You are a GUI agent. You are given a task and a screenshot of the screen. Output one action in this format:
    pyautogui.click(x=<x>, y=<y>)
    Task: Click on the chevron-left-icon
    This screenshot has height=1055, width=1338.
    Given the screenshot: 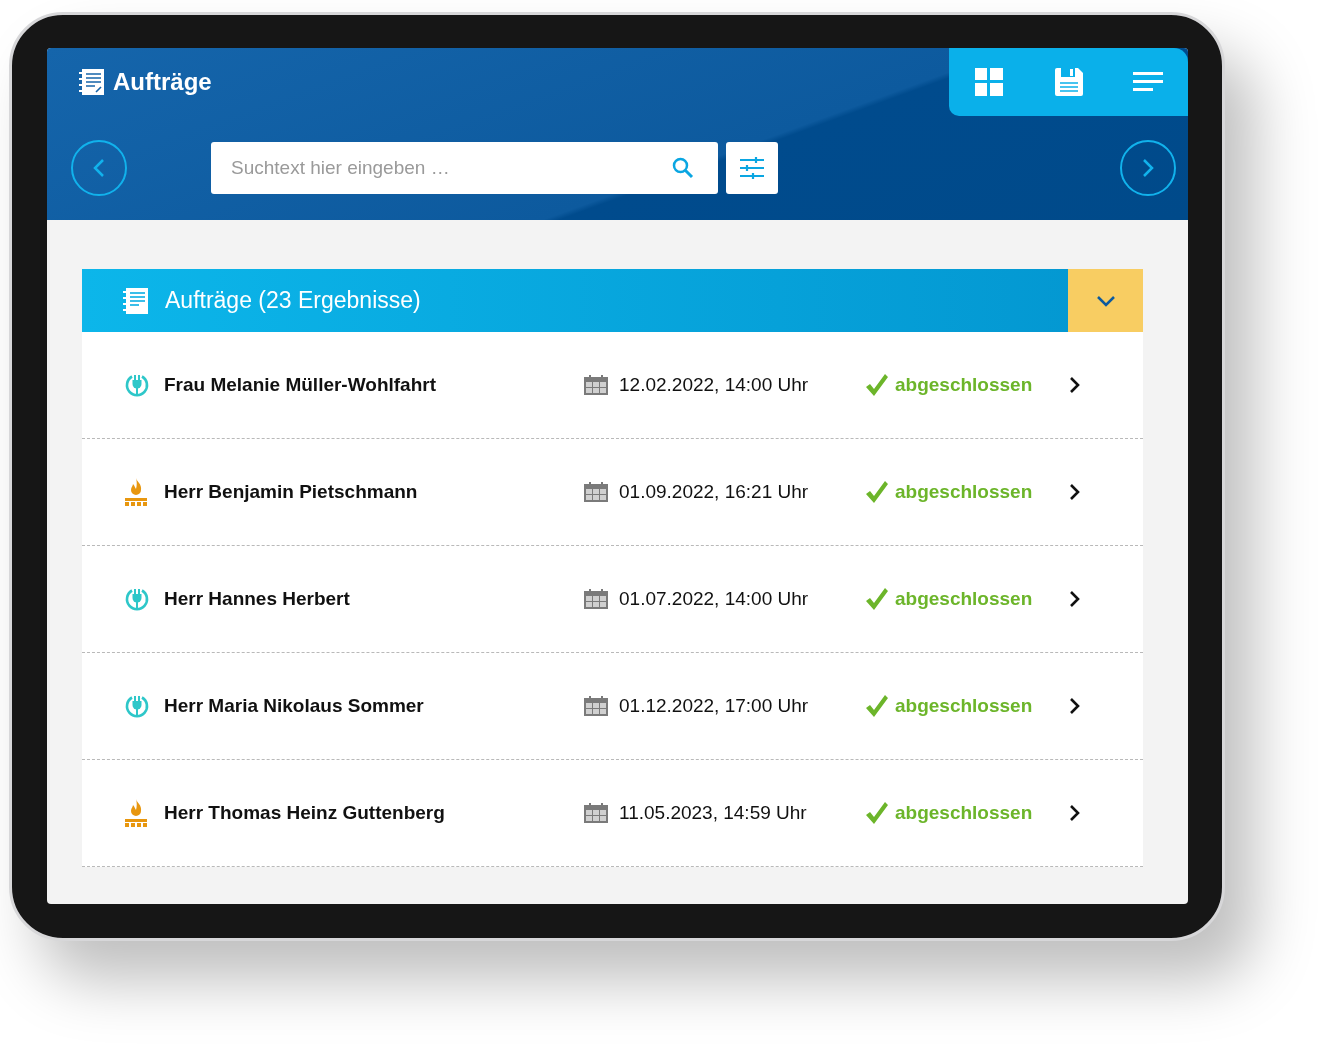 What is the action you would take?
    pyautogui.click(x=99, y=168)
    